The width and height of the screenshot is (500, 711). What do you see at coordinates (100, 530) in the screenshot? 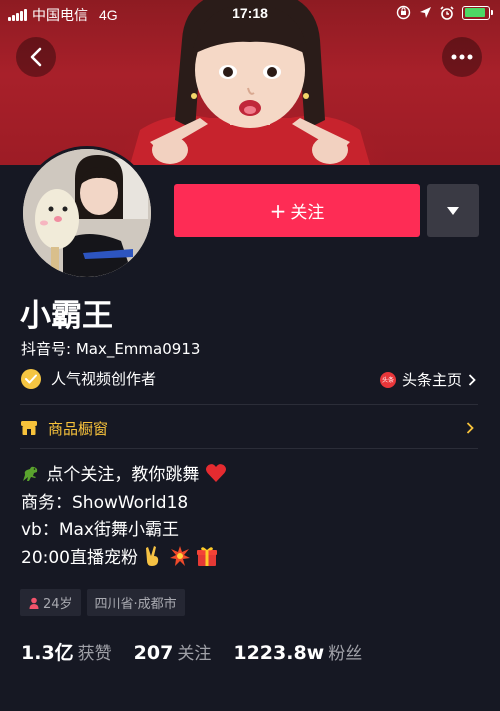
I see `bio-line-3: vb：Max街舞小霸王` at bounding box center [100, 530].